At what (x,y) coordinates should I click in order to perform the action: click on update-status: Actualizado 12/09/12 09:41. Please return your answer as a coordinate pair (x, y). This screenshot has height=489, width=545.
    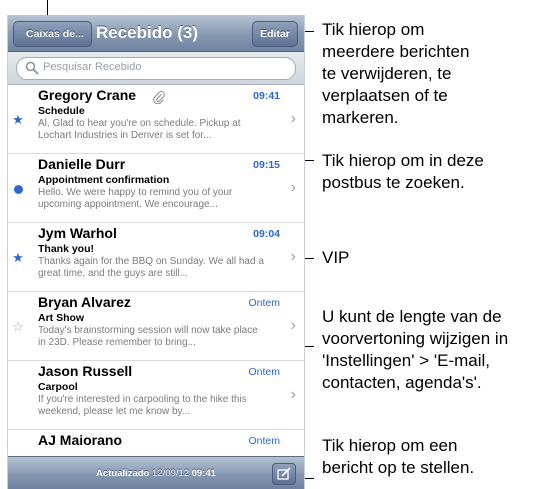
    Looking at the image, I should click on (156, 473).